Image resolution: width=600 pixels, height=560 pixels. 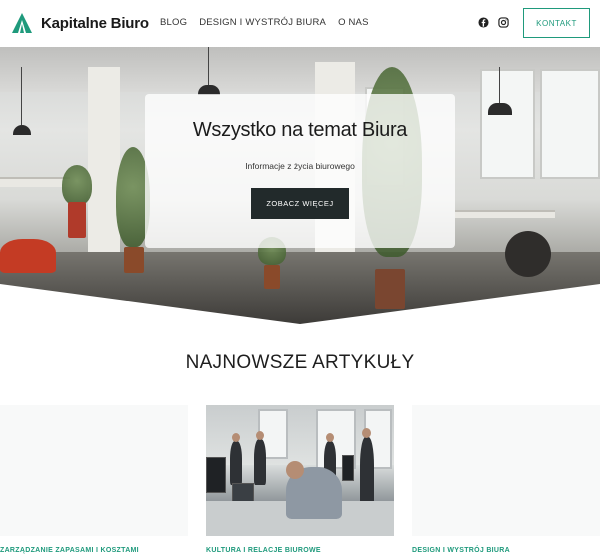 I want to click on nav-item-design: DESIGN I WYSTRÓJ BIURA, so click(x=262, y=22).